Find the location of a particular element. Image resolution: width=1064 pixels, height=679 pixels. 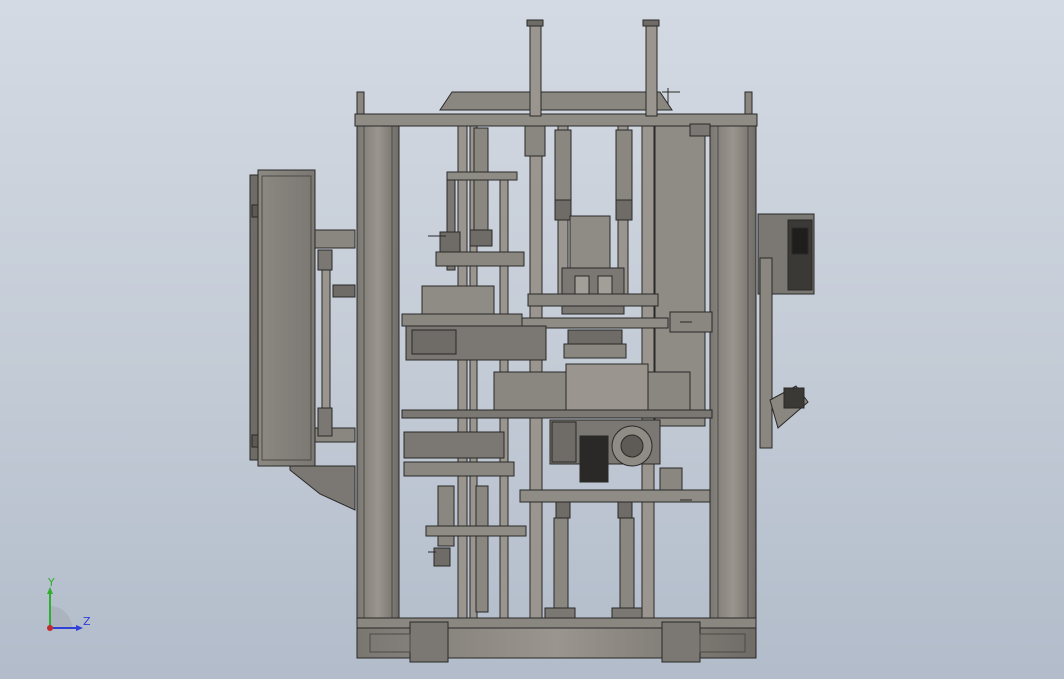

z-axis-label: Z is located at coordinates (87, 621).